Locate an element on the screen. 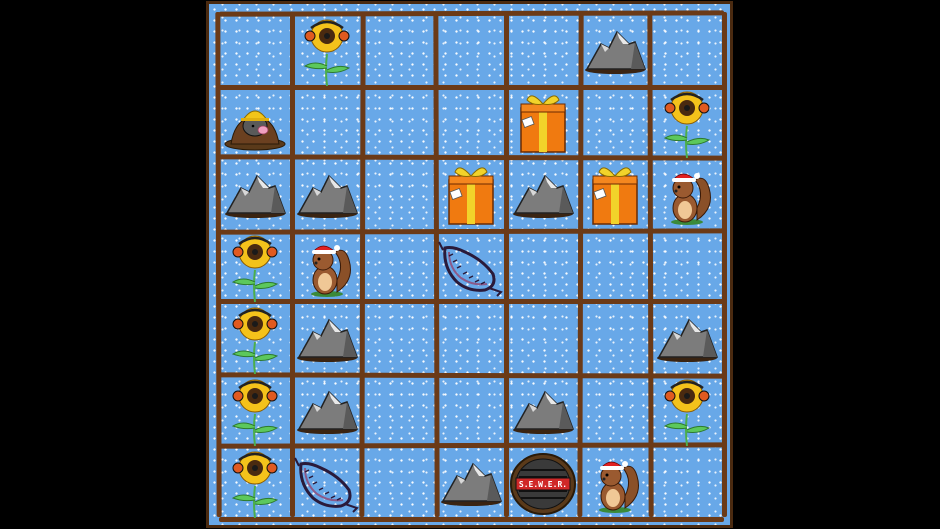  board-cell-mole is located at coordinates (255, 122).